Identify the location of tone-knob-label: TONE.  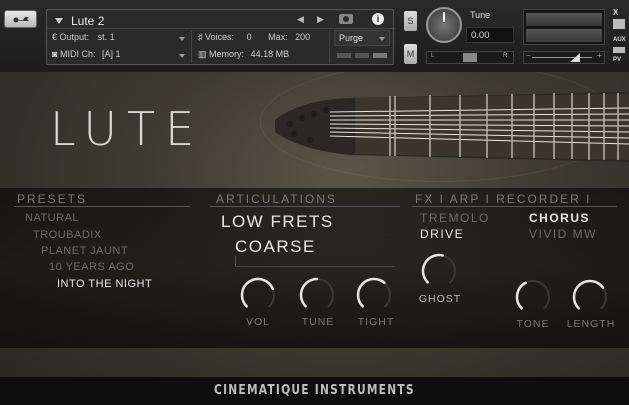
(533, 324).